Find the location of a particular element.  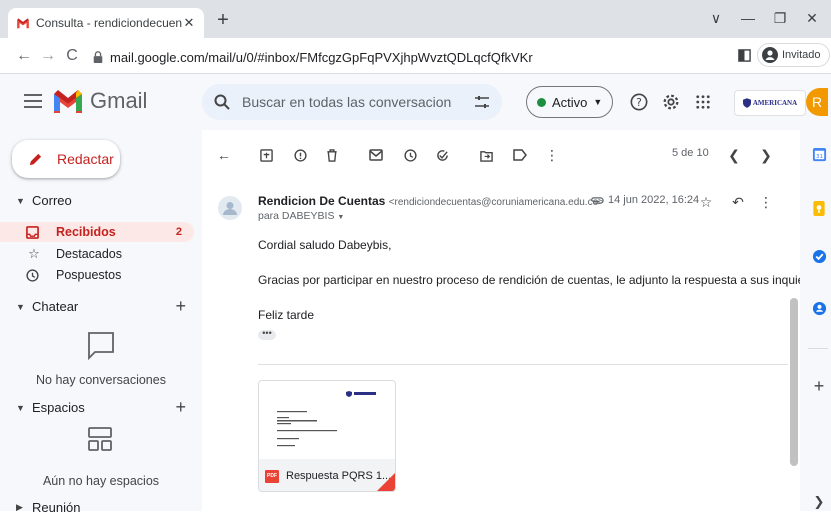

get-addons-plus-icon: + is located at coordinates (819, 386).